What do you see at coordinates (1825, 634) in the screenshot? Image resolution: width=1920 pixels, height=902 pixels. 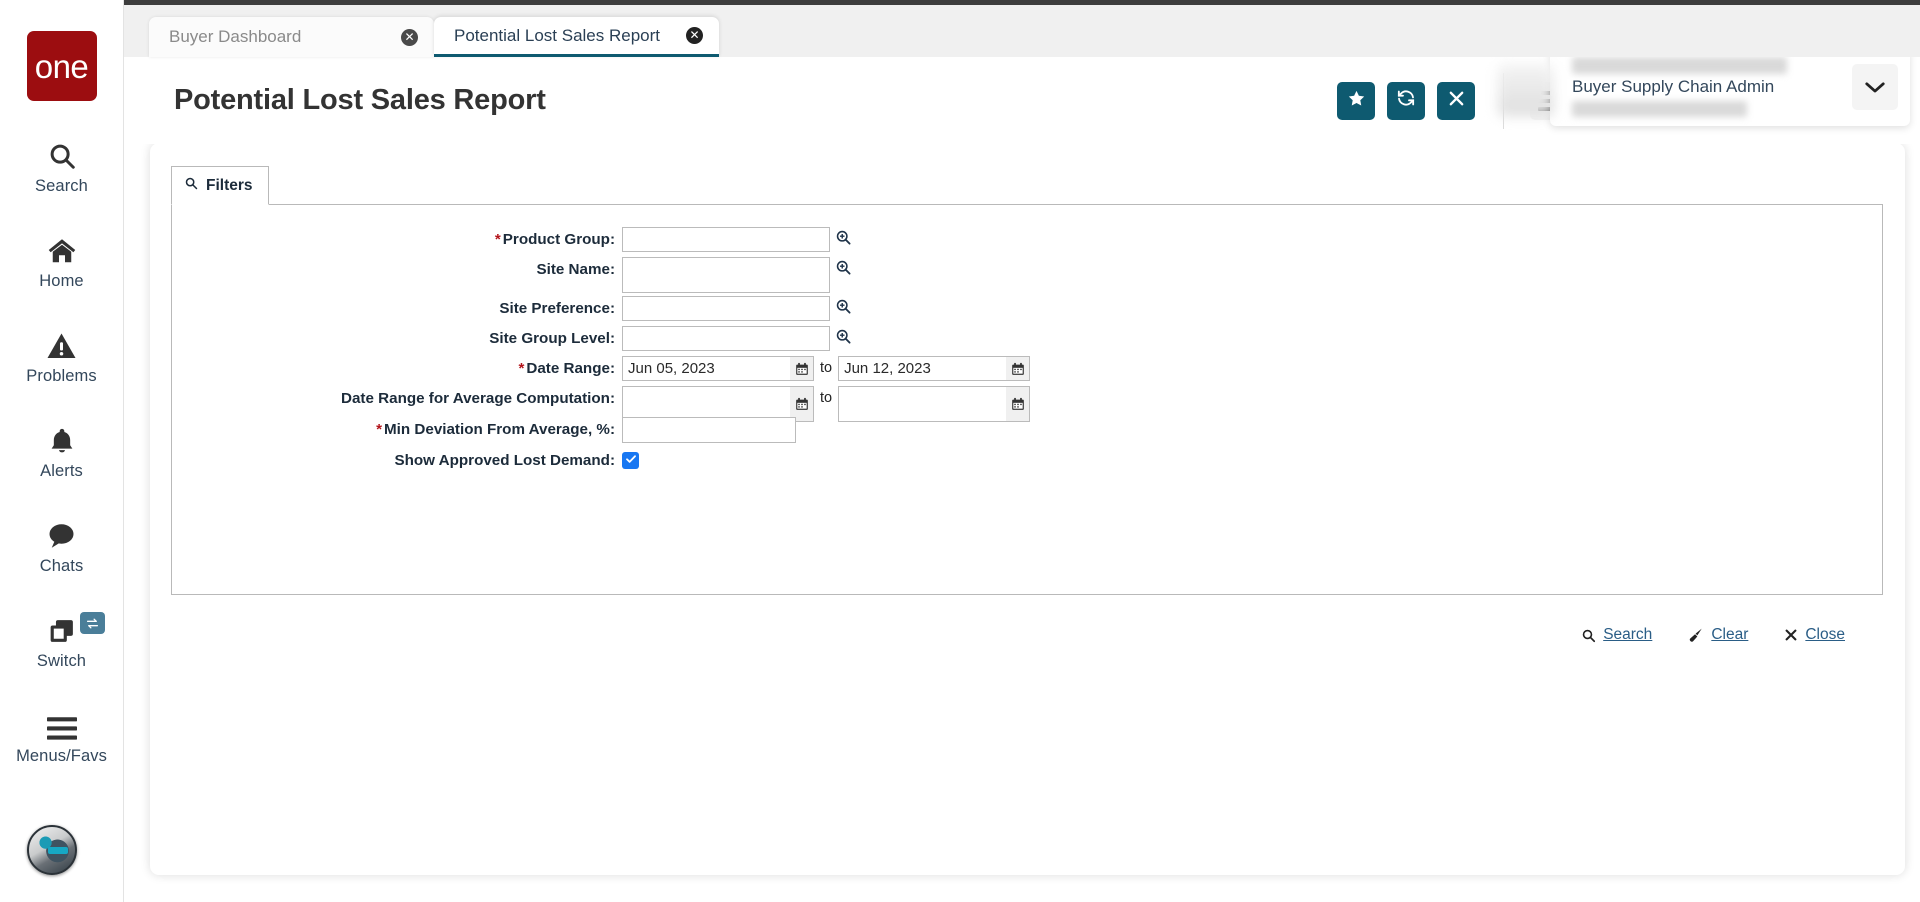 I see `close-action-label: Close` at bounding box center [1825, 634].